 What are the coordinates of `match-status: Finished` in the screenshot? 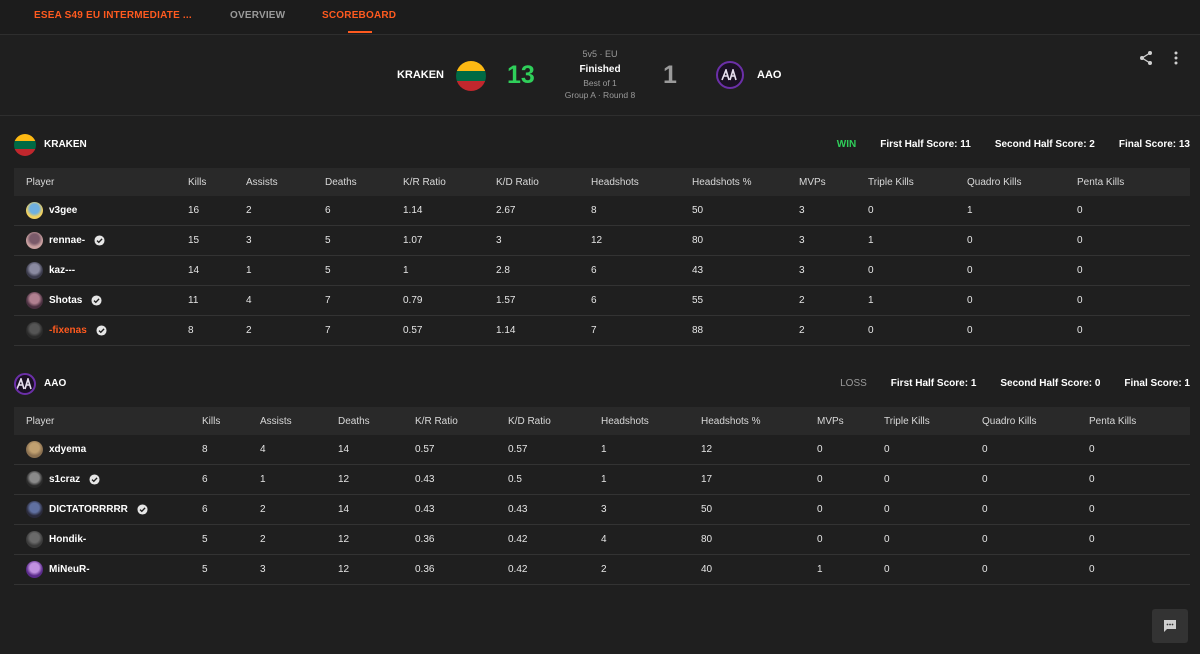 It's located at (600, 69).